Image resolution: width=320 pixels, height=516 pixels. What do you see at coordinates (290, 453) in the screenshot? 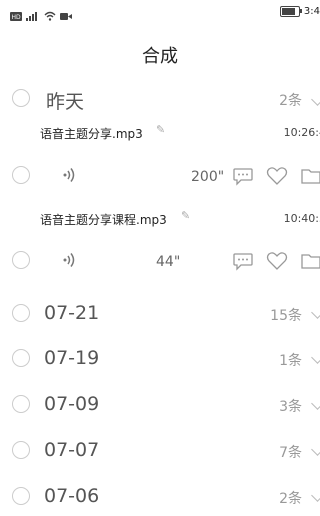
I see `group-count: 7条` at bounding box center [290, 453].